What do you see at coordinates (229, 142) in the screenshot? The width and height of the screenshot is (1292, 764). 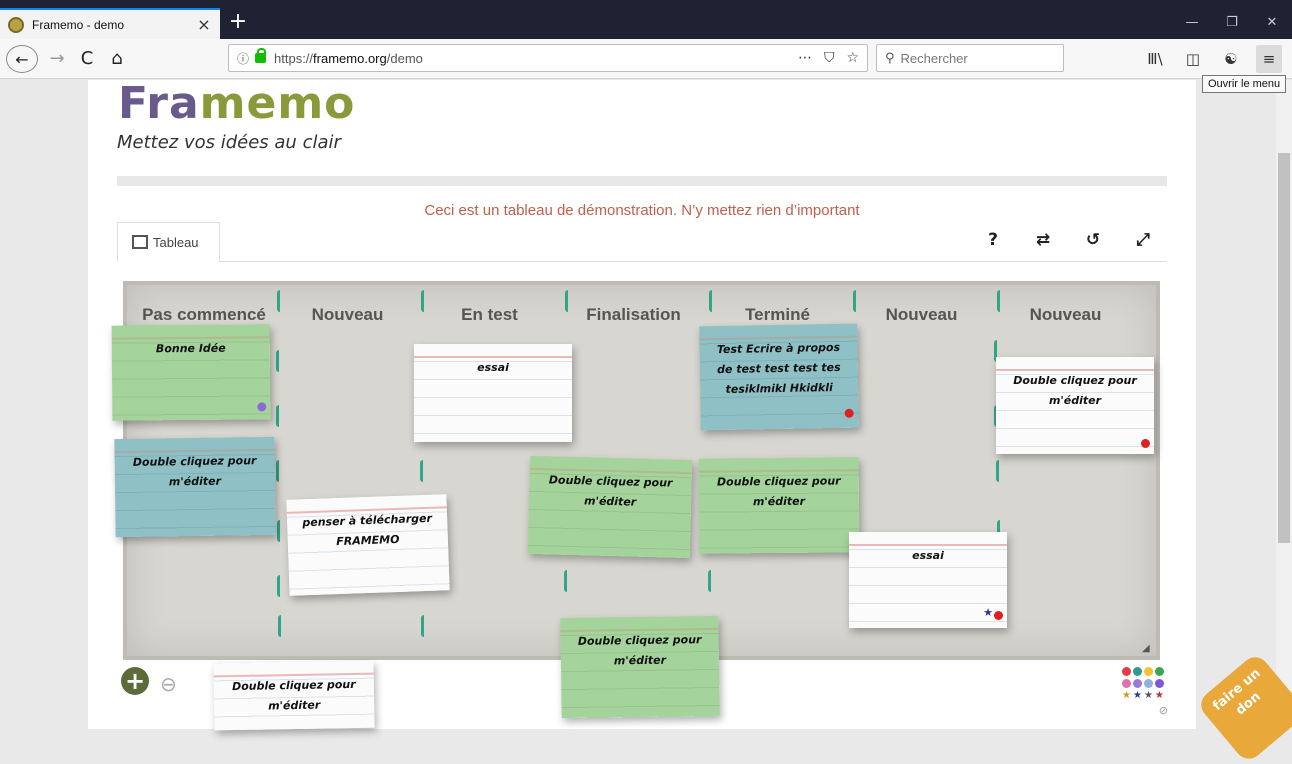 I see `tagline: Mettez vos idées au clair` at bounding box center [229, 142].